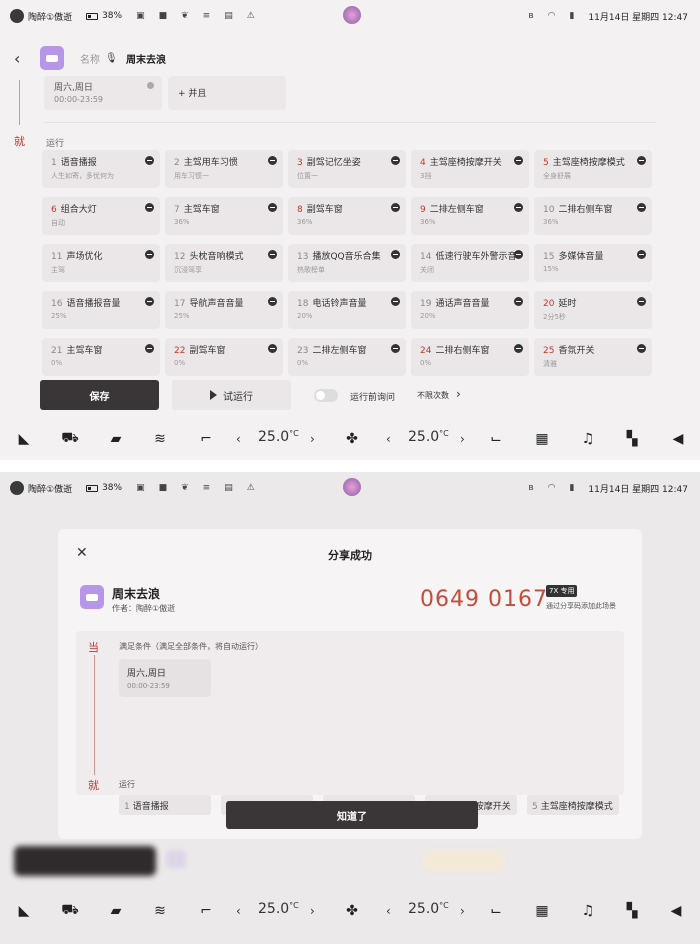 The height and width of the screenshot is (944, 700). What do you see at coordinates (593, 263) in the screenshot?
I see `action-card: 15 多媒体音量 15%` at bounding box center [593, 263].